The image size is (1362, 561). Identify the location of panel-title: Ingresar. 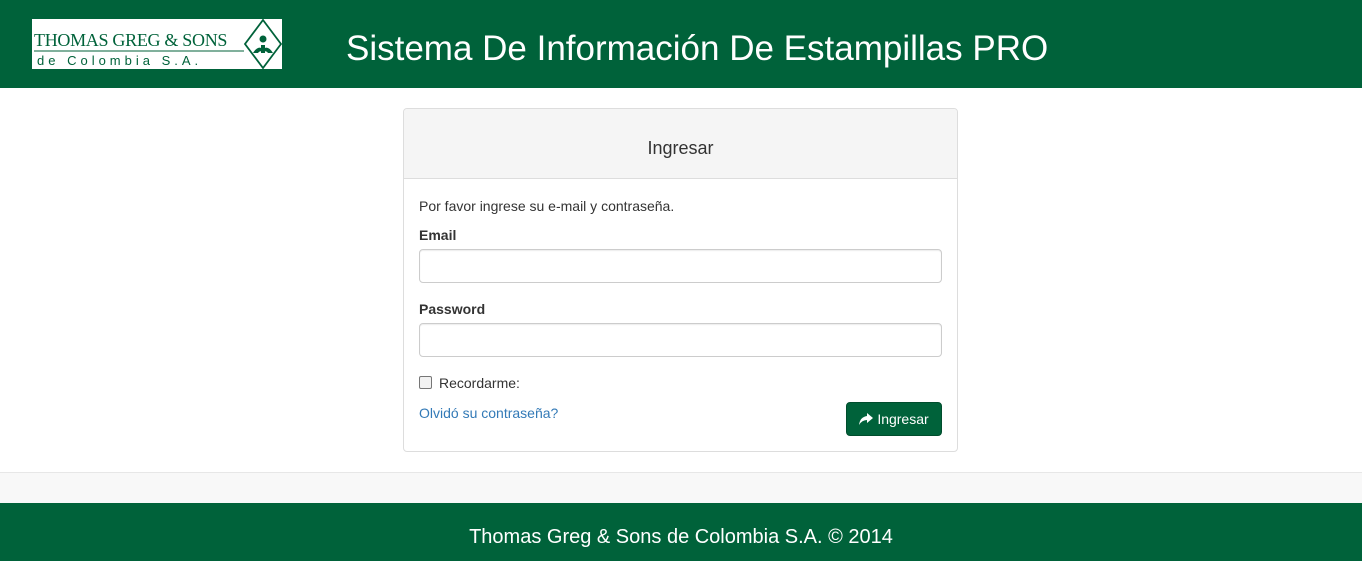
(680, 148).